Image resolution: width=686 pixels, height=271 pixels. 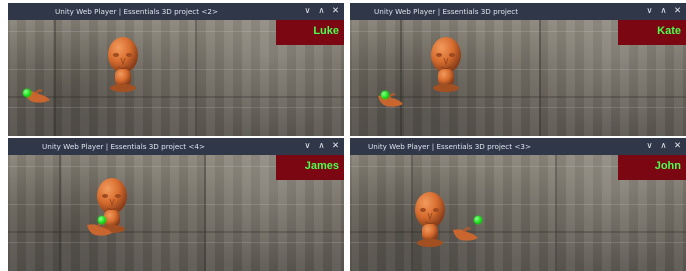 I want to click on window-title: Unity Web Player | Essentials 3D project, so click(x=446, y=11).